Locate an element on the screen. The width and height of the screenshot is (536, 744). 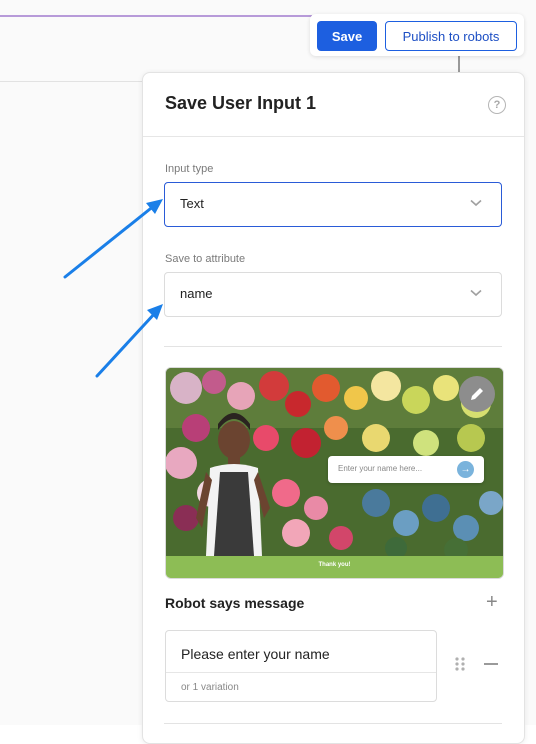
send-arrow-icon: → is located at coordinates (465, 469).